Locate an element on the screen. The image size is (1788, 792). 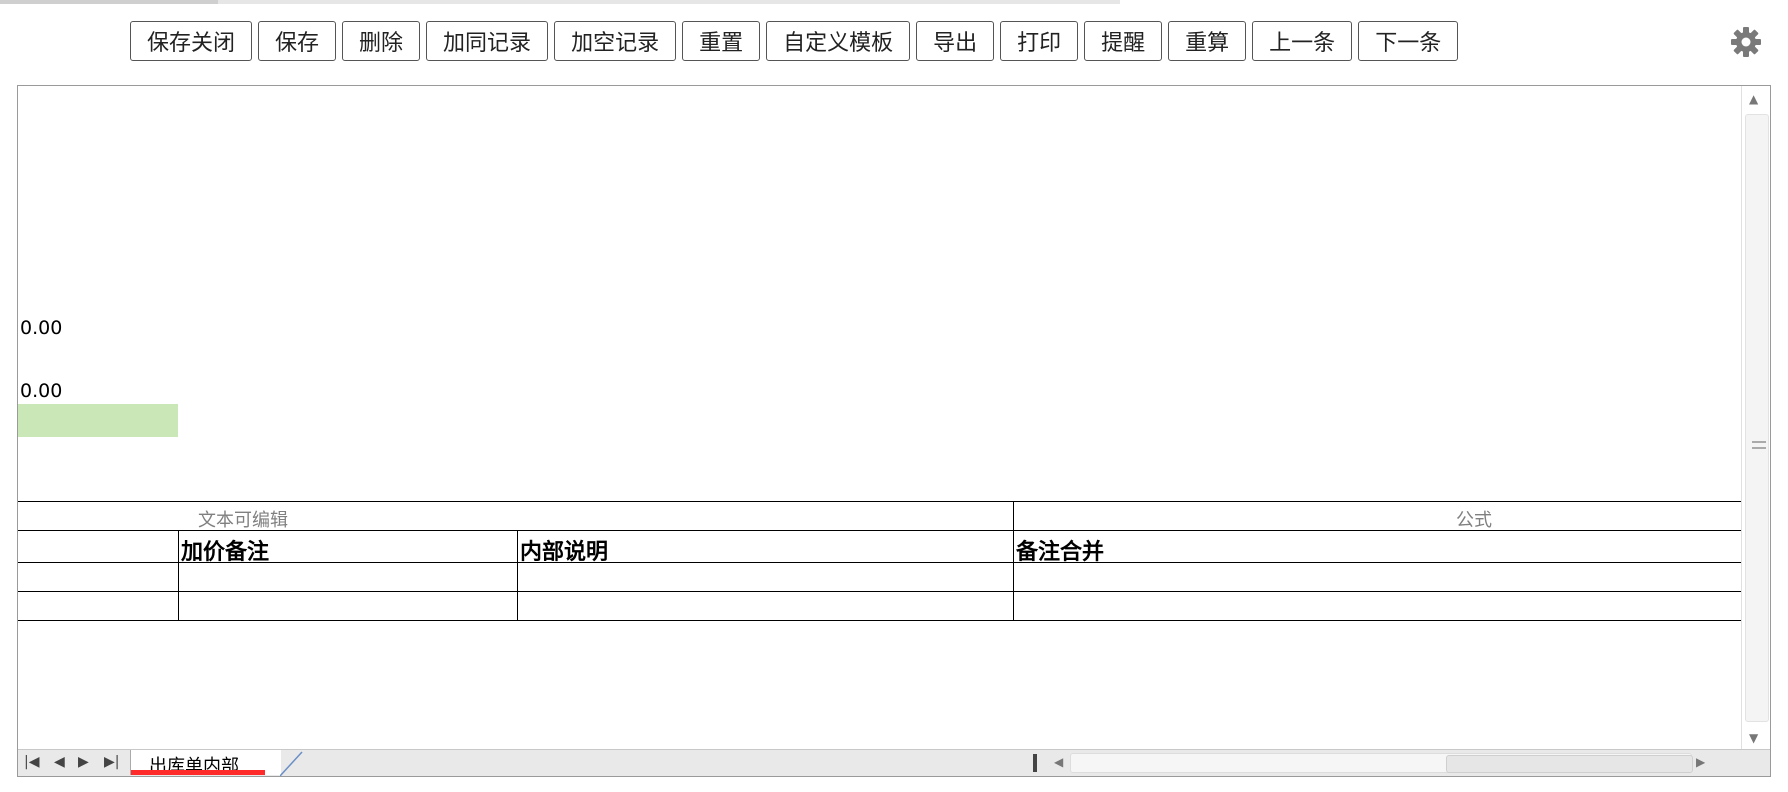
value-cell-2: 0.00 is located at coordinates (41, 391).